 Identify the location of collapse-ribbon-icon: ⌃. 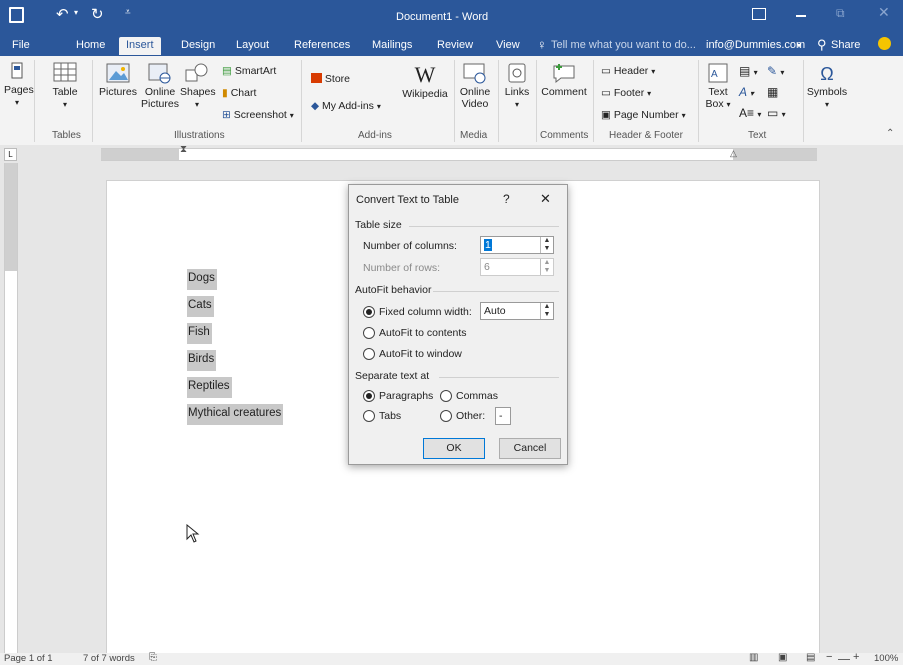
(890, 133).